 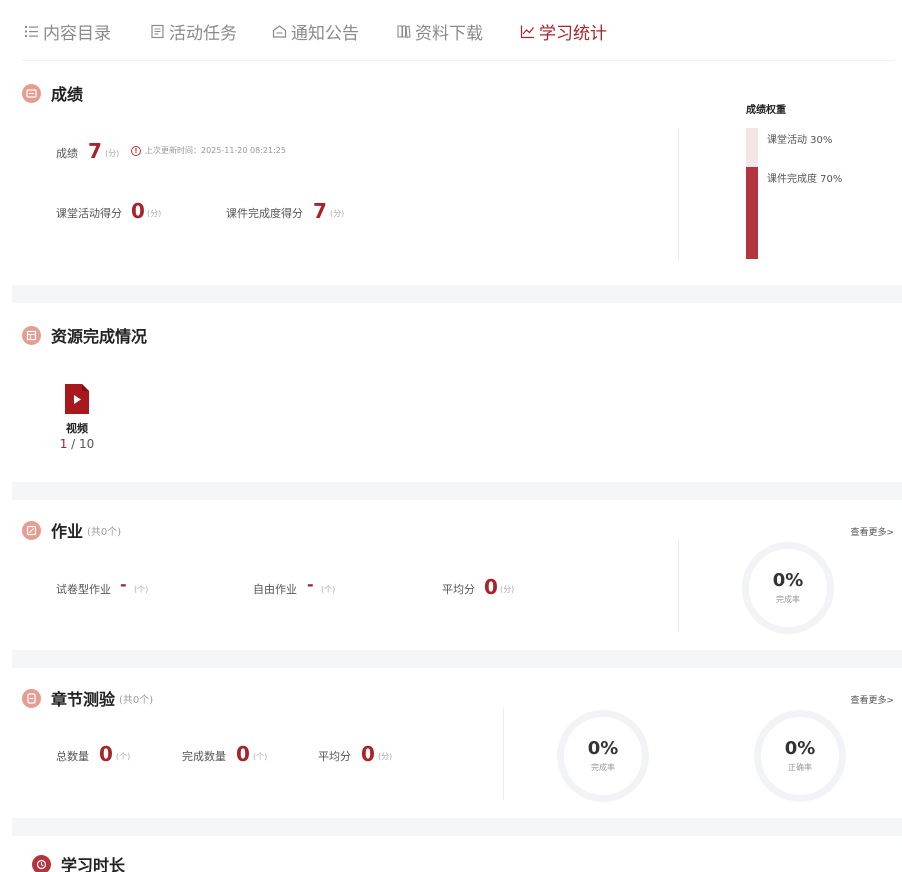 What do you see at coordinates (41, 863) in the screenshot?
I see `clock-icon` at bounding box center [41, 863].